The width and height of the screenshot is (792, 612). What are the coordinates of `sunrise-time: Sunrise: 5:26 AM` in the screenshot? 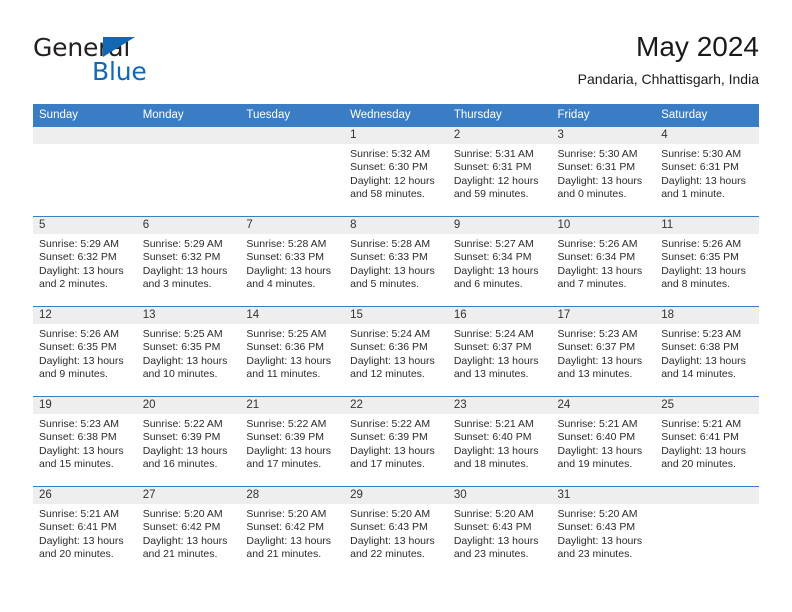 It's located at (79, 334).